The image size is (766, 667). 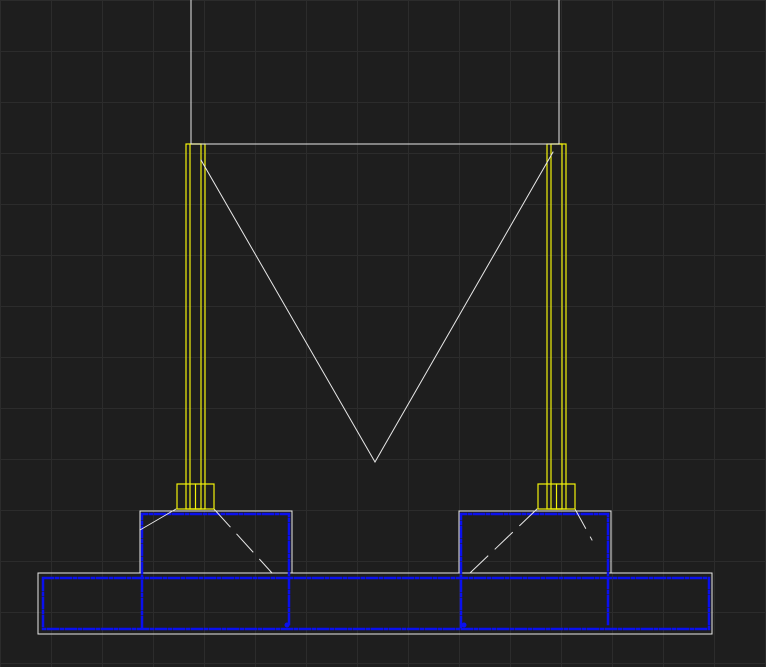 I want to click on right-pedestal-outline, so click(x=535, y=542).